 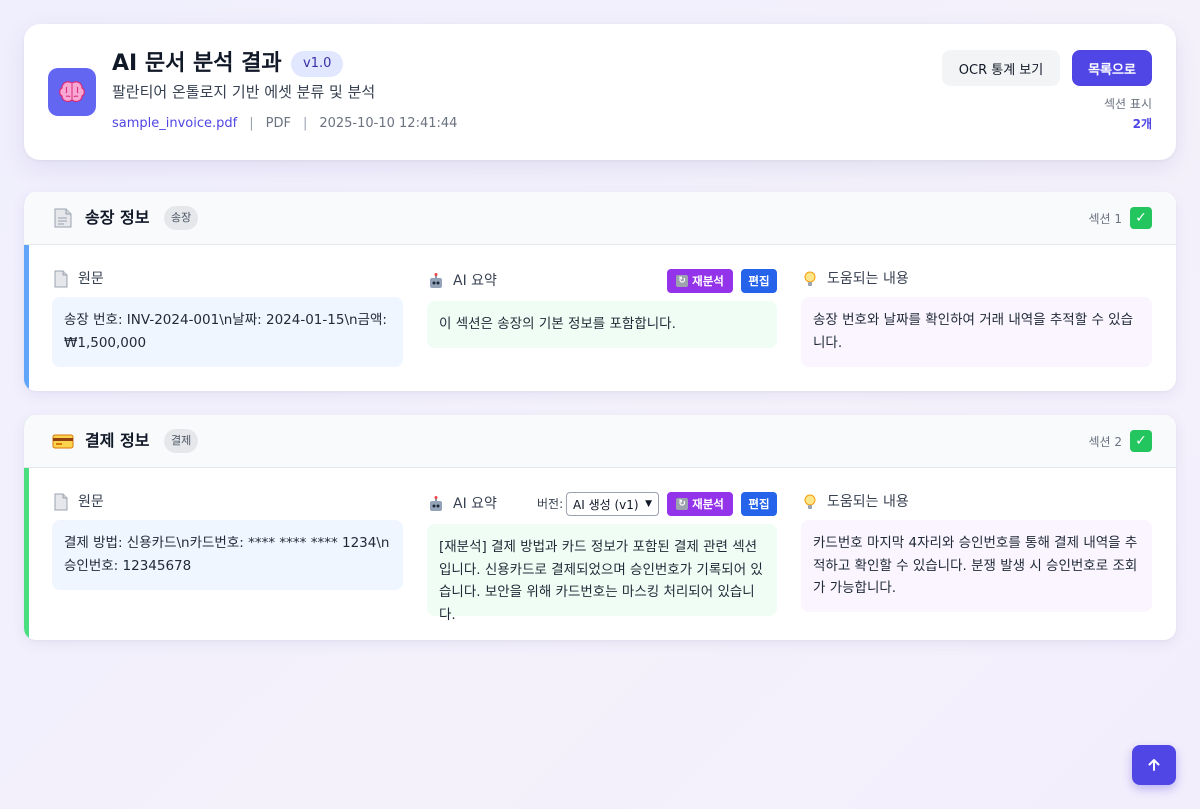 I want to click on version-badge: v1.0, so click(x=317, y=64).